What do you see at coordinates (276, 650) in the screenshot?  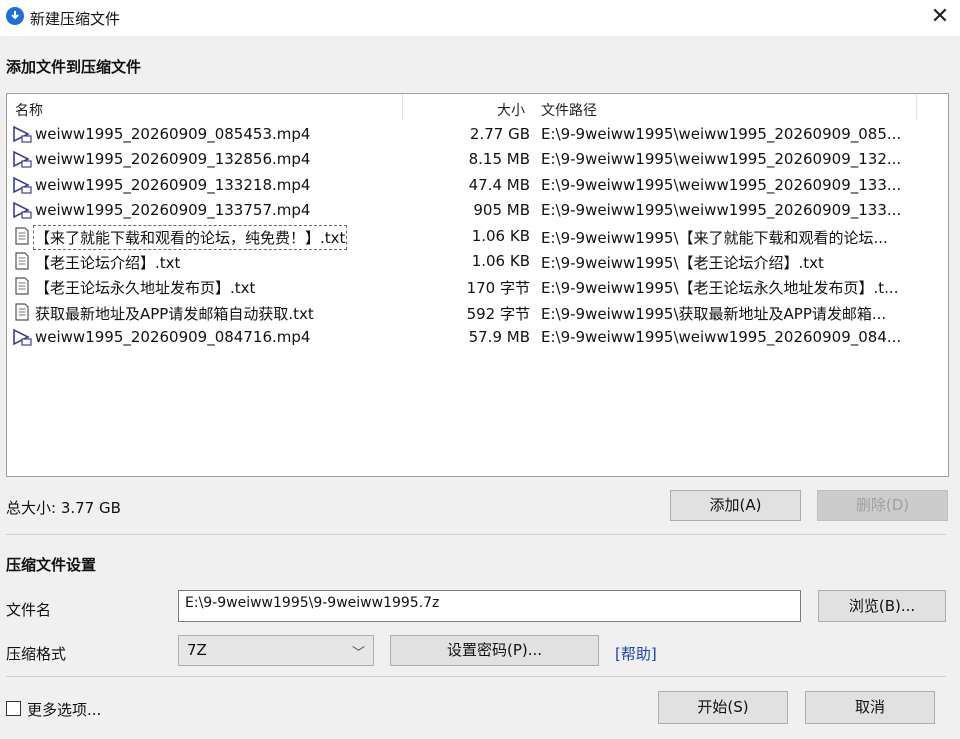 I see `format-select: 7Z ﹀` at bounding box center [276, 650].